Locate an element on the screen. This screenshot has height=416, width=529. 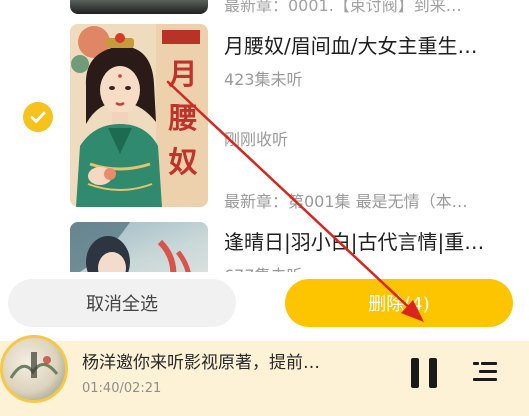
listen-status: 刚刚收听 is located at coordinates (256, 139).